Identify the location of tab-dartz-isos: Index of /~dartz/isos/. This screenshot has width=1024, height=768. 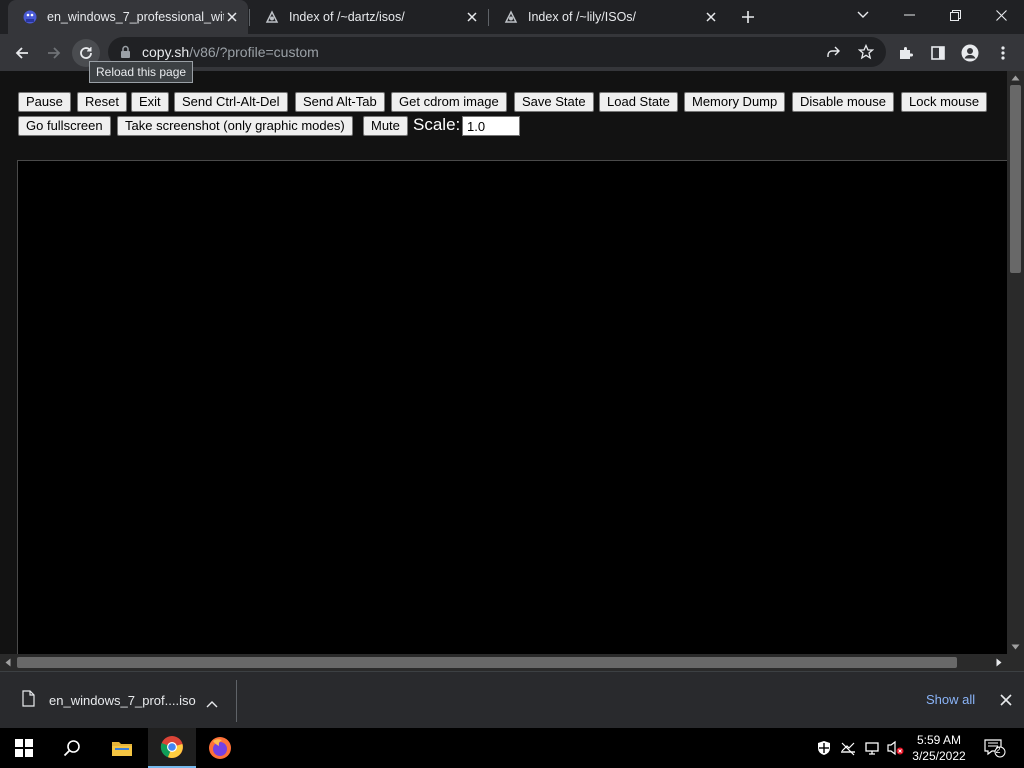
(369, 17).